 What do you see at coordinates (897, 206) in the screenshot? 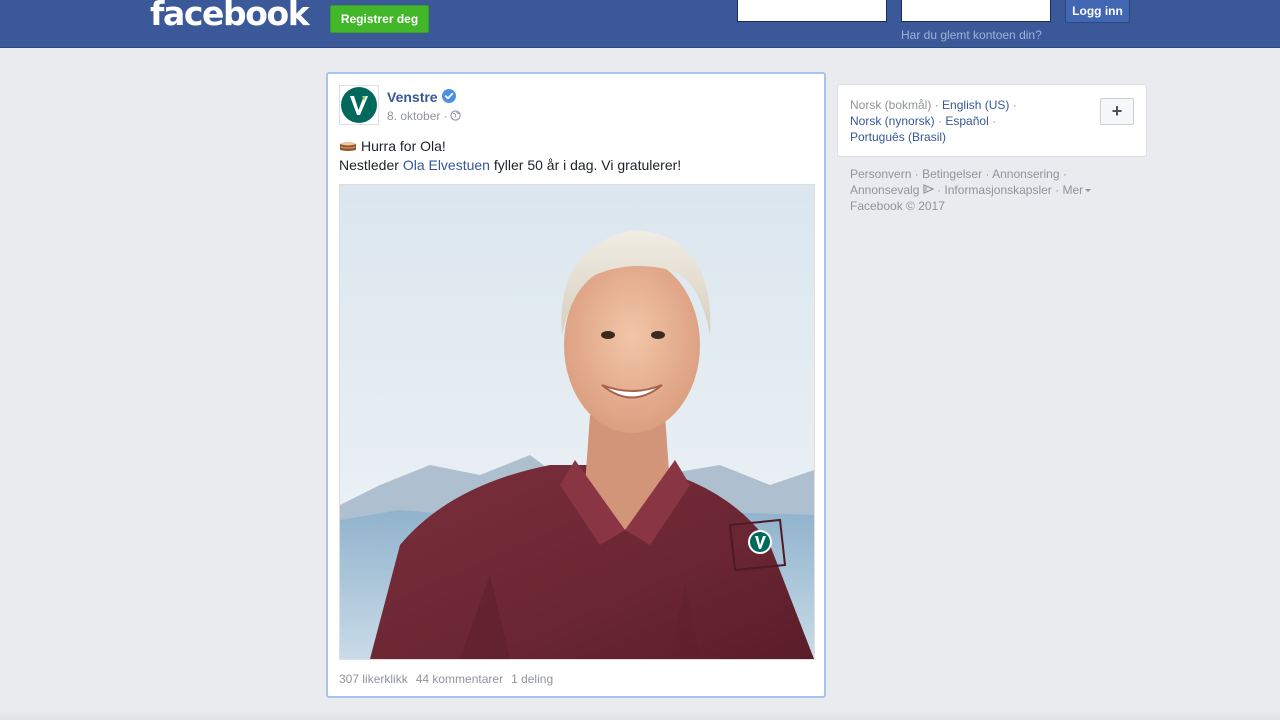
I see `footer-copyright: Facebook © 2017` at bounding box center [897, 206].